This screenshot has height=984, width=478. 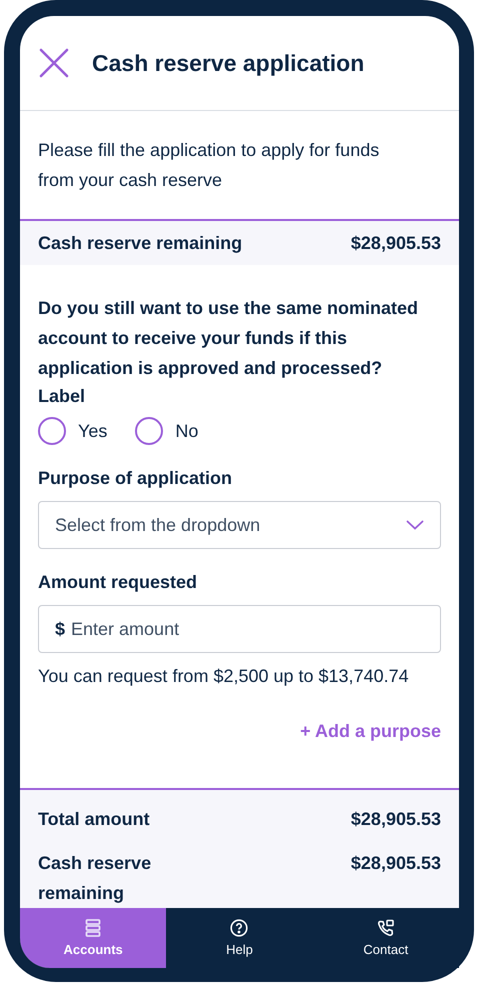 I want to click on field-label: Amount requested, so click(x=118, y=582).